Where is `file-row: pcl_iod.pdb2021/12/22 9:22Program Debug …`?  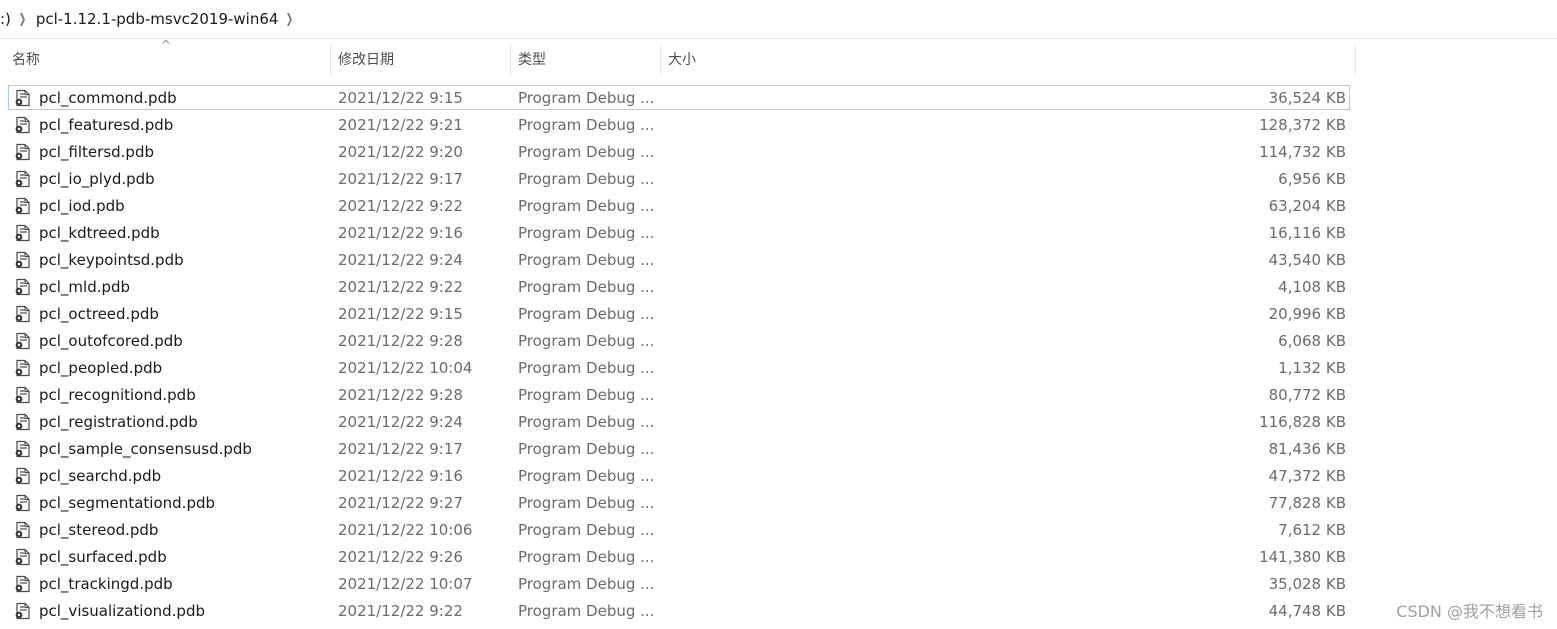 file-row: pcl_iod.pdb2021/12/22 9:22Program Debug … is located at coordinates (678, 206).